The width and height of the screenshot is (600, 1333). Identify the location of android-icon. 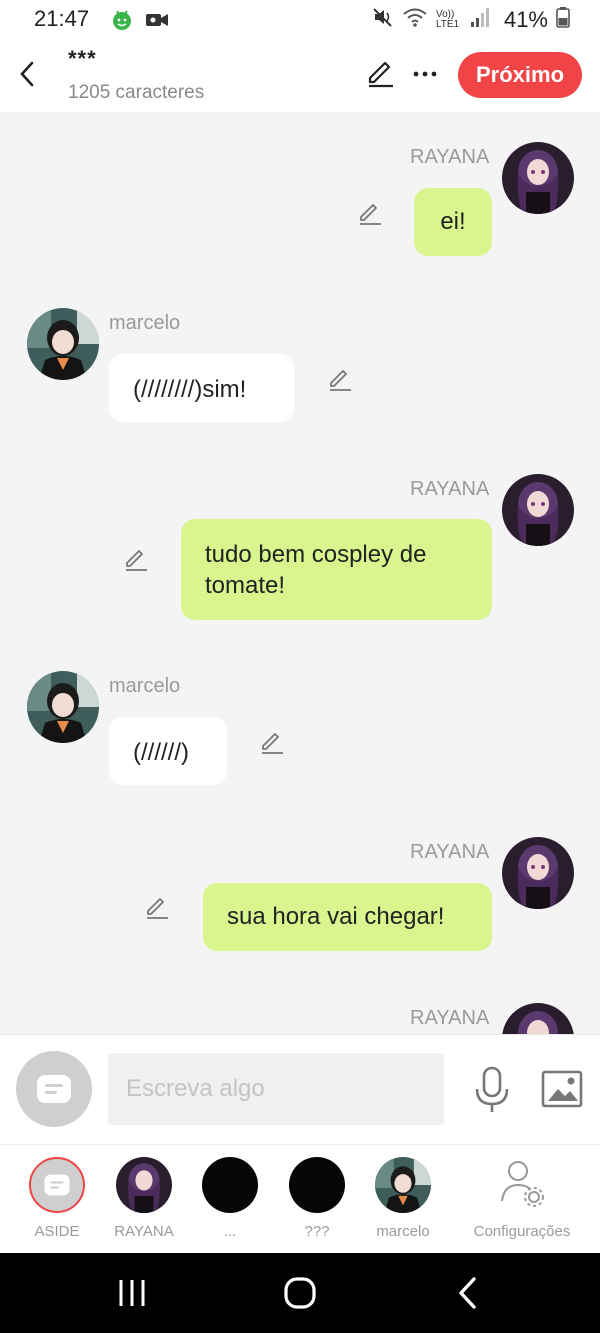
(122, 22).